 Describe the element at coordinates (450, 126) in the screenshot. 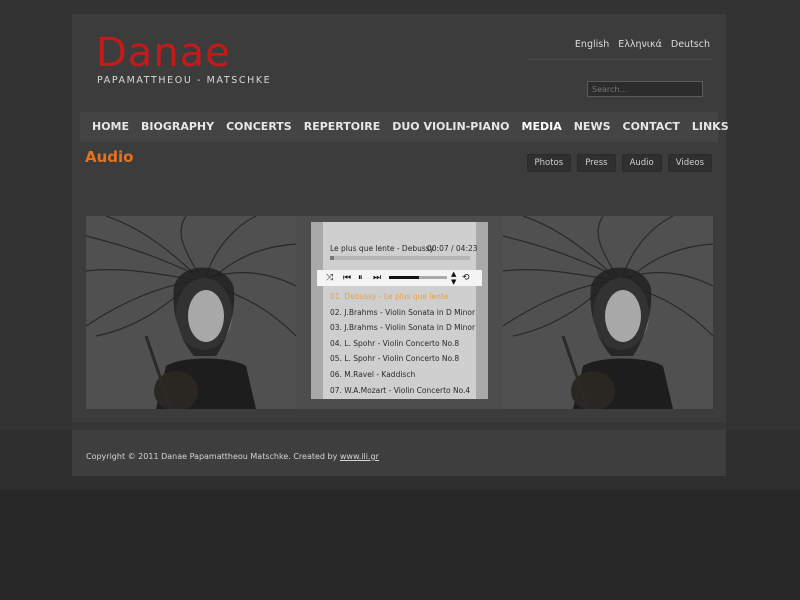

I see `nav-duo: DUO VIOLIN-PIANO` at that location.